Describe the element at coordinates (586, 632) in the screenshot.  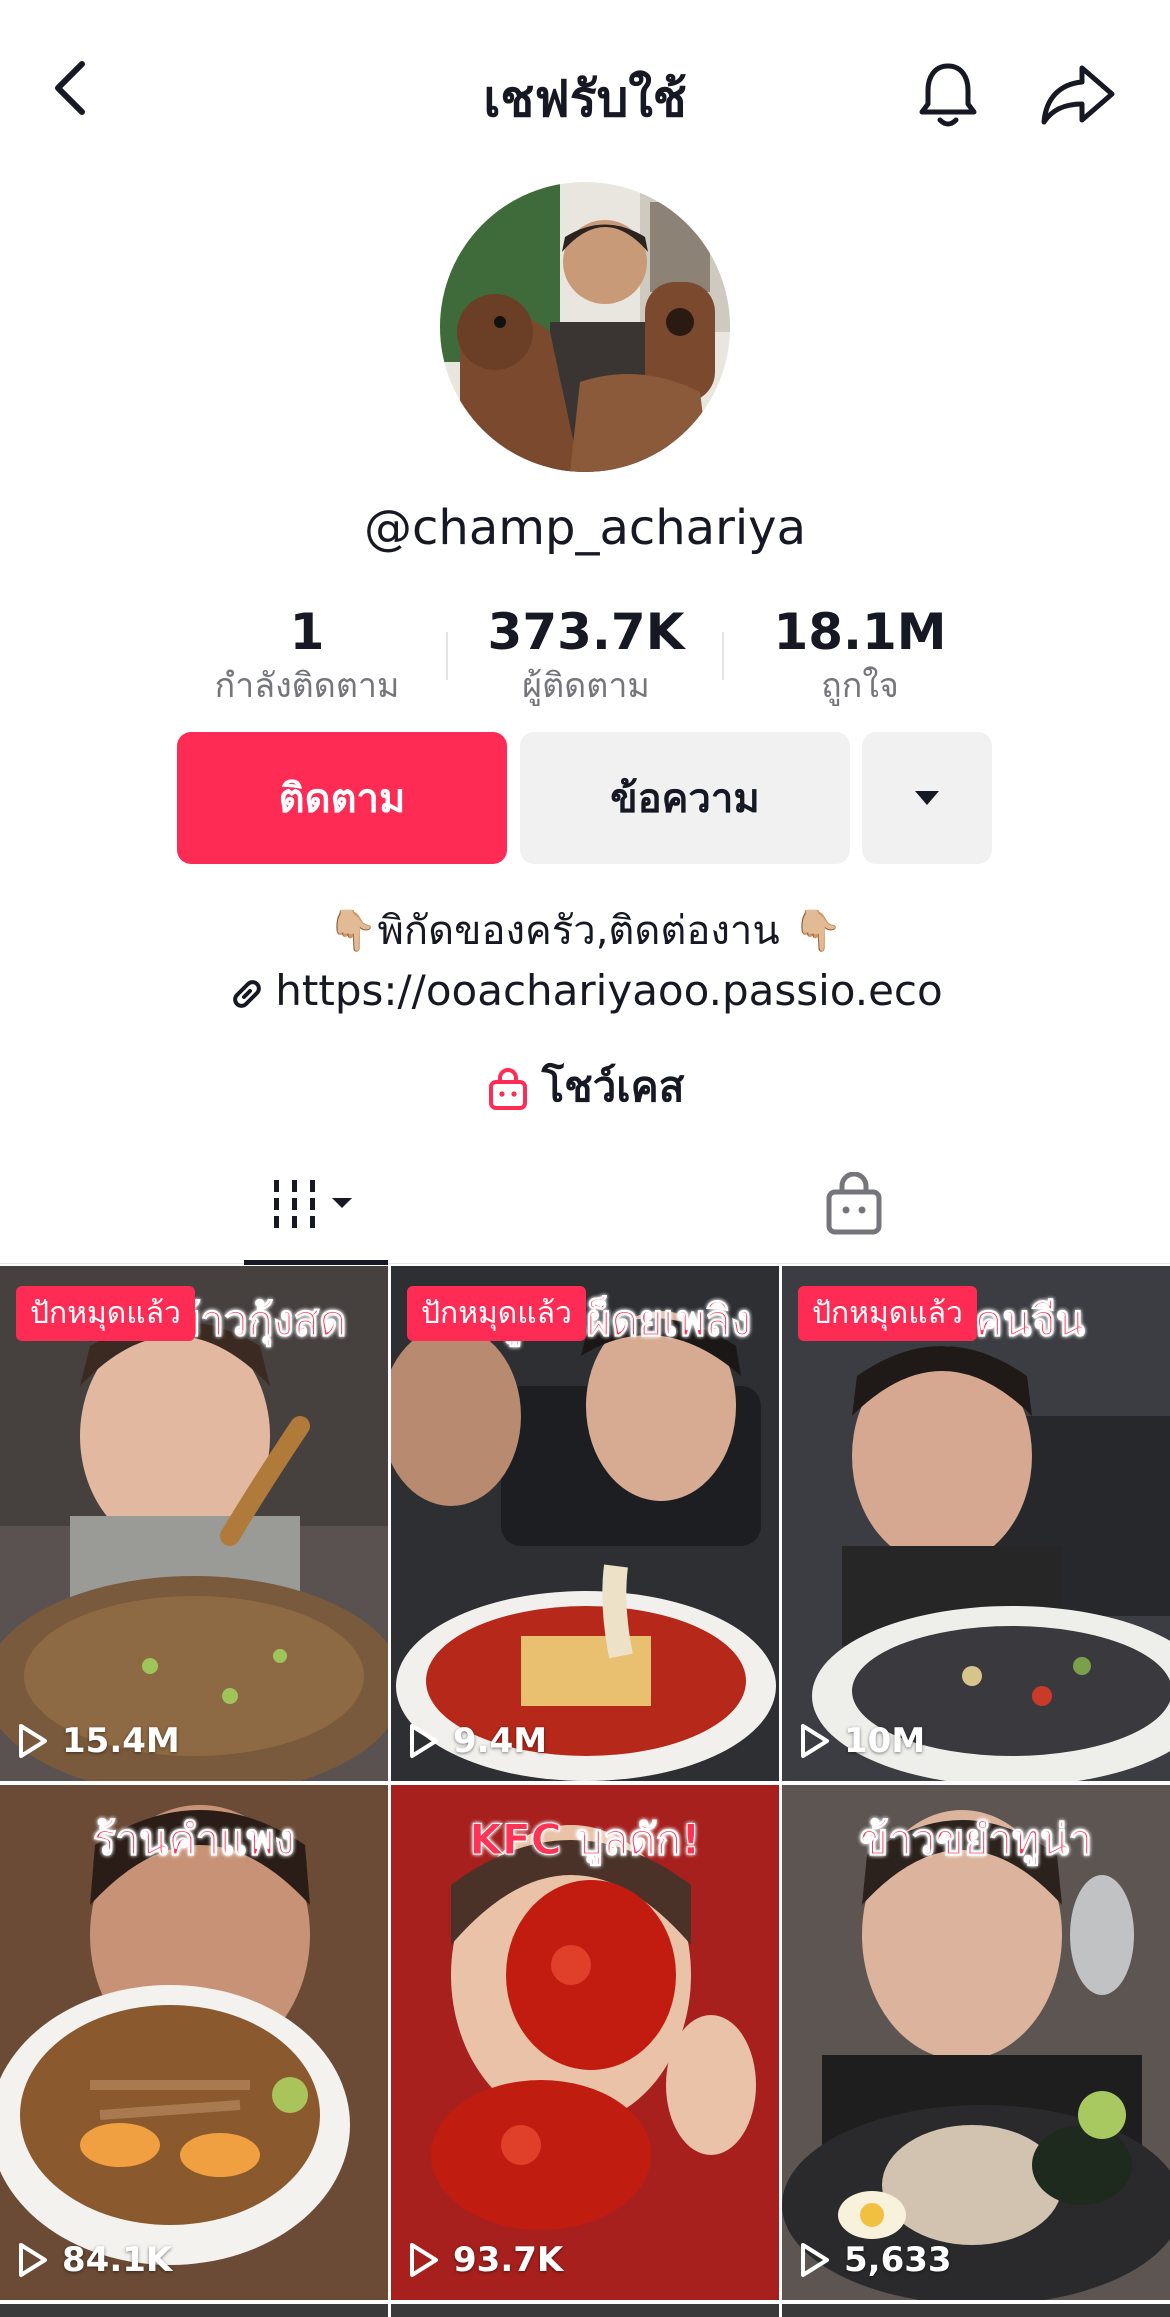
I see `stat-followers-count: 373.7K` at that location.